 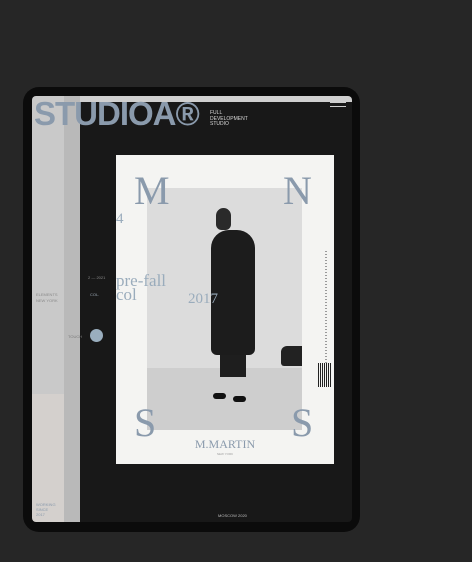 I want to click on cover-brand: M.MARTIN, so click(x=225, y=444).